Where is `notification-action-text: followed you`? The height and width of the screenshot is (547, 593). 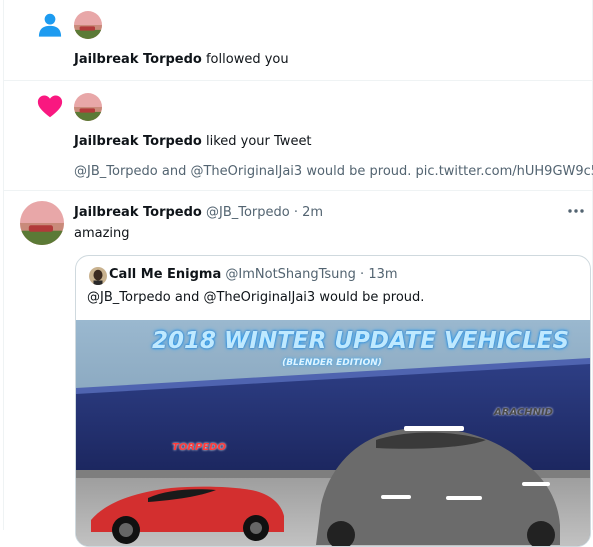 notification-action-text: followed you is located at coordinates (247, 59).